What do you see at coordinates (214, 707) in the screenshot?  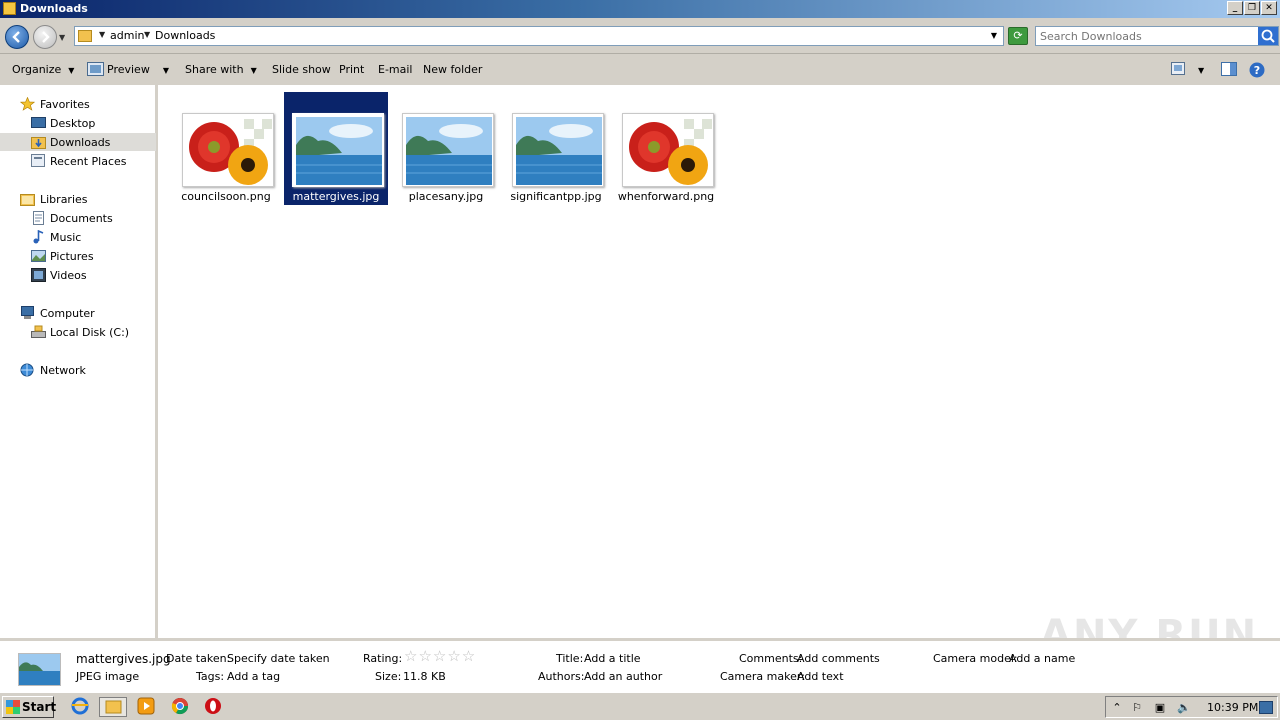 I see `opera-icon` at bounding box center [214, 707].